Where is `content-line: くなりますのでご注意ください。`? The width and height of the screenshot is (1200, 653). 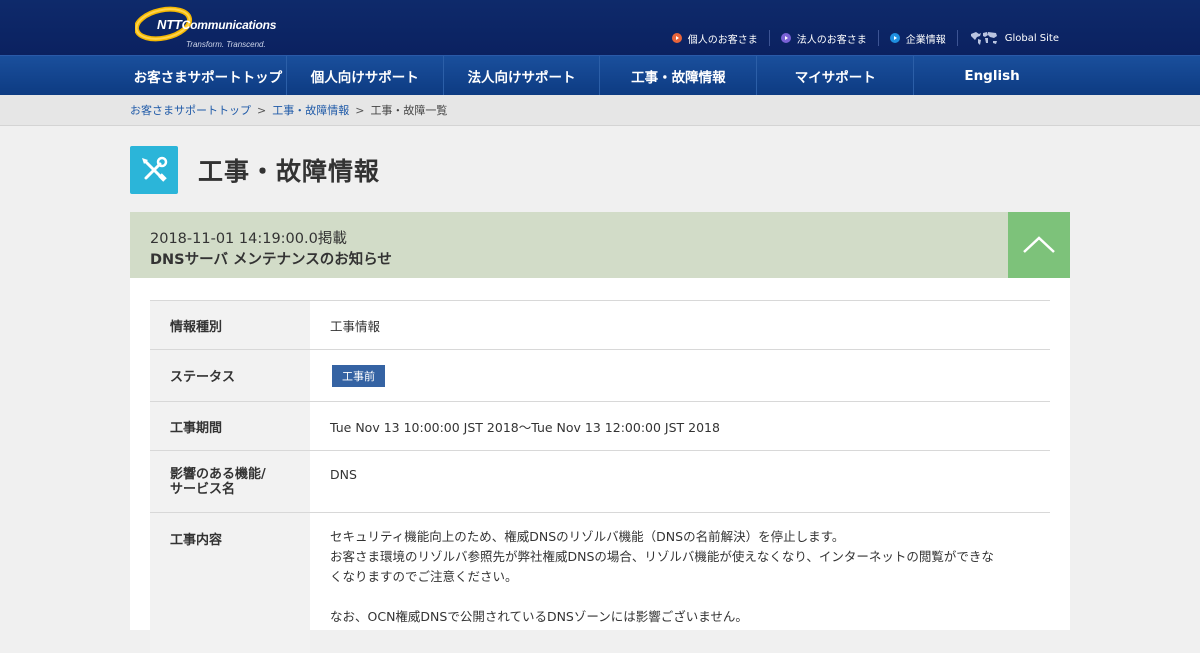
content-line: くなりますのでご注意ください。 is located at coordinates (424, 576).